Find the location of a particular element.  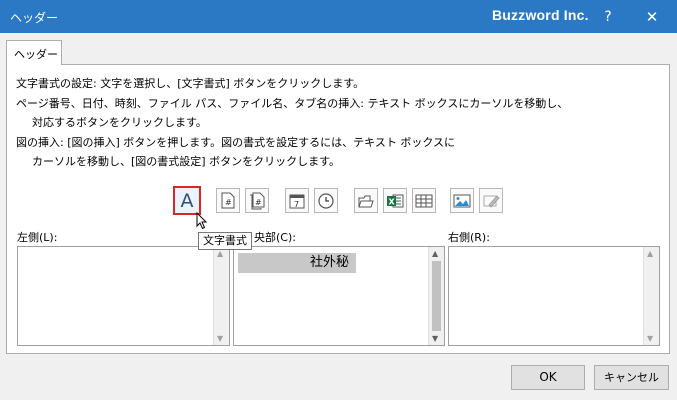

excel-file-icon: X is located at coordinates (395, 200).